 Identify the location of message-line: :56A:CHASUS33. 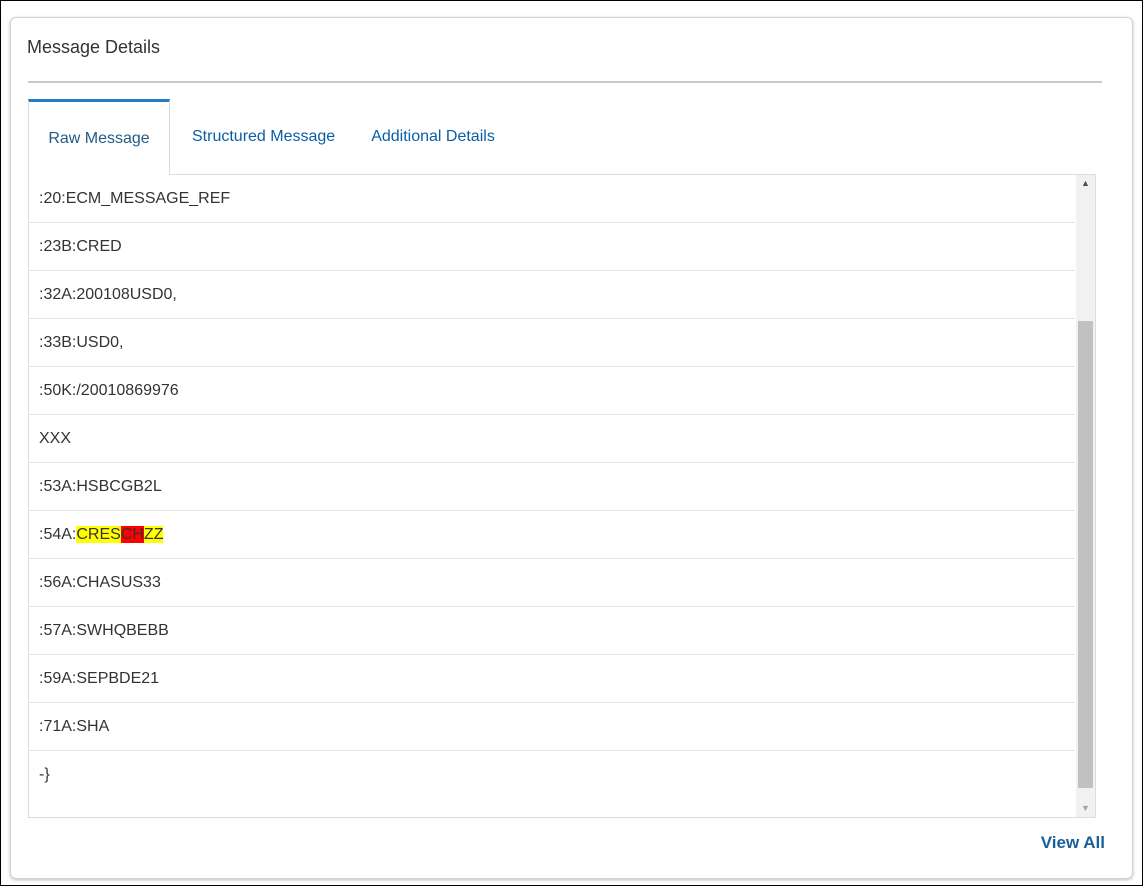
(552, 583).